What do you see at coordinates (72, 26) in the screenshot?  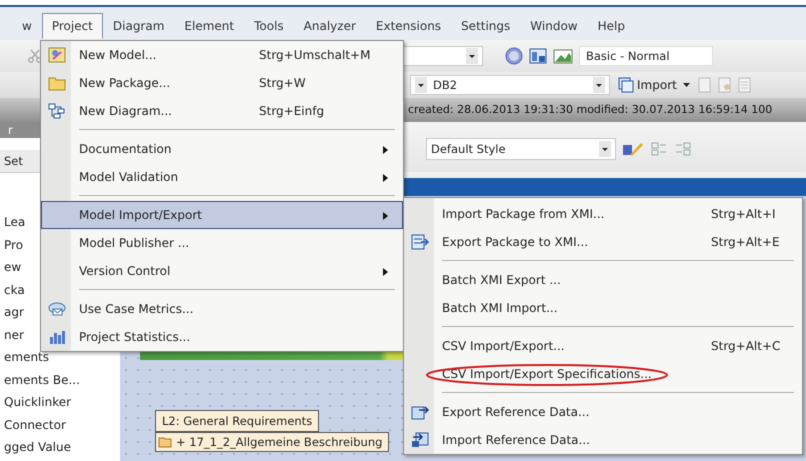 I see `menu-bar-item: Project` at bounding box center [72, 26].